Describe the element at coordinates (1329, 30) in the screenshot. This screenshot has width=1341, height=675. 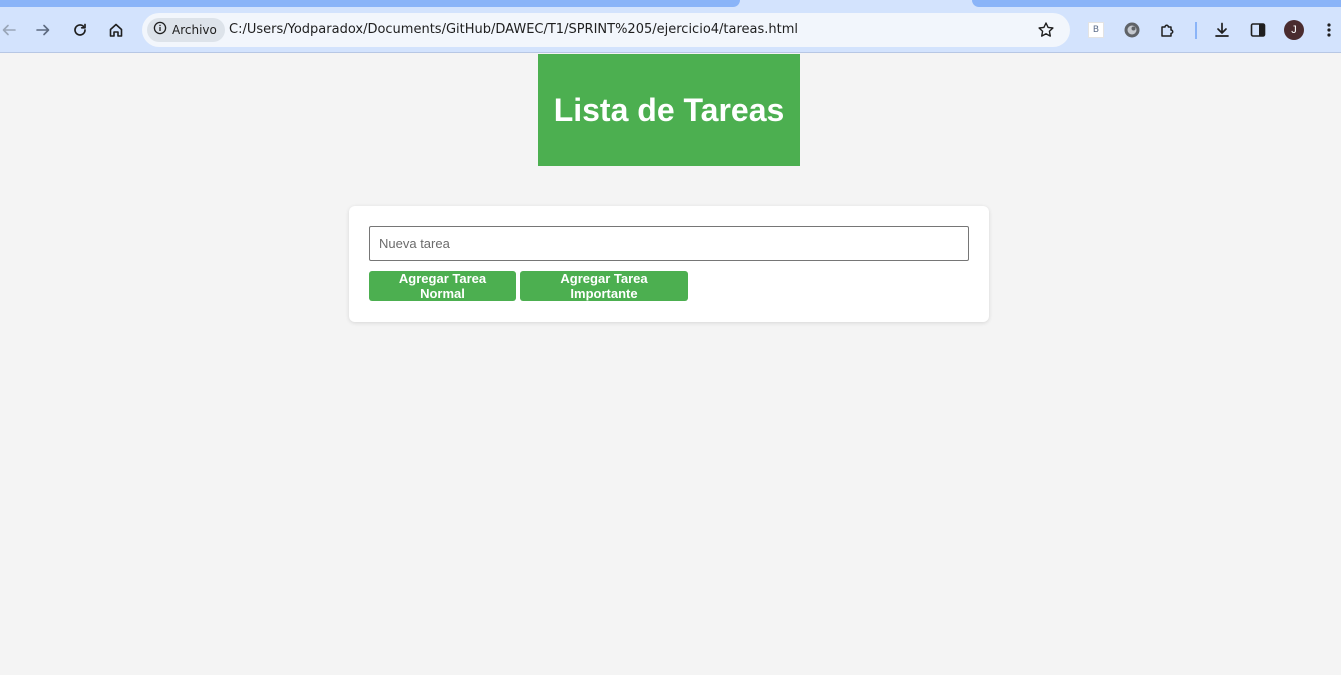
I see `menu-icon` at that location.